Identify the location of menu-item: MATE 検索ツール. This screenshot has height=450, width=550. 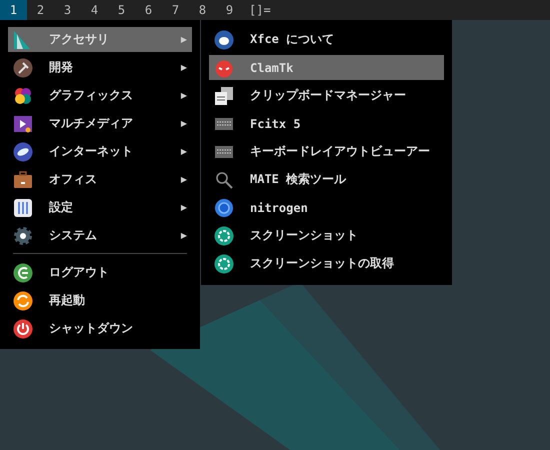
(326, 179).